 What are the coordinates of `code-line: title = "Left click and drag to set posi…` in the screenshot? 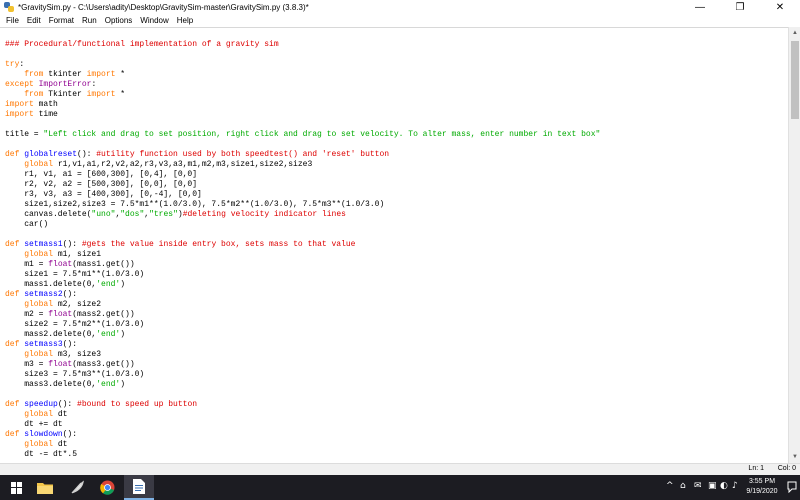 It's located at (302, 135).